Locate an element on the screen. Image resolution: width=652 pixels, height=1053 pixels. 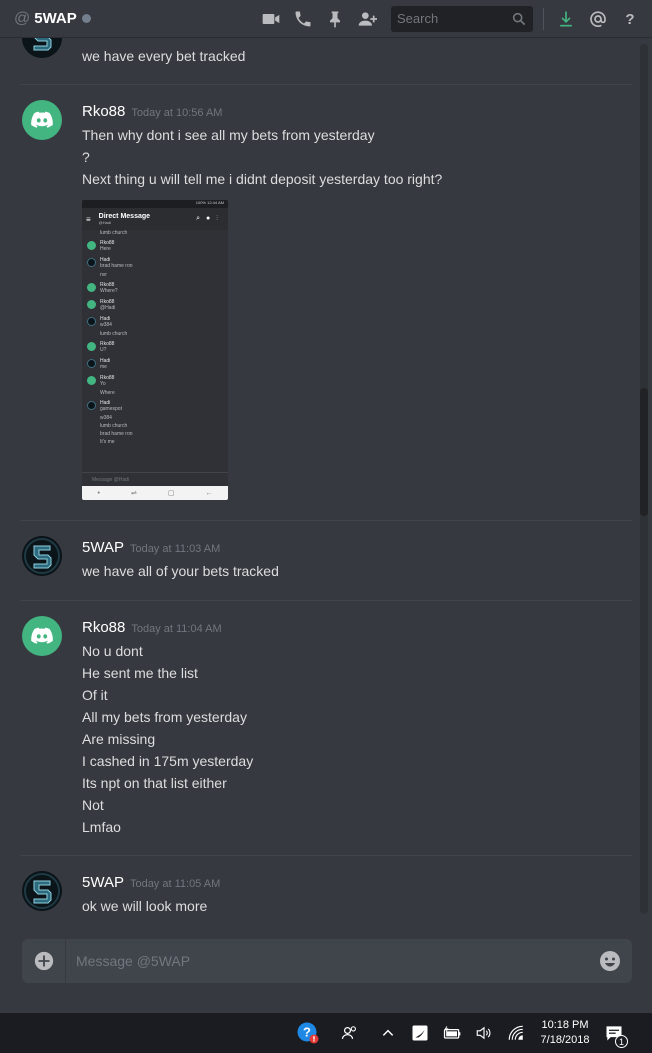
embed-row: Rko88 Yo is located at coordinates (155, 381).